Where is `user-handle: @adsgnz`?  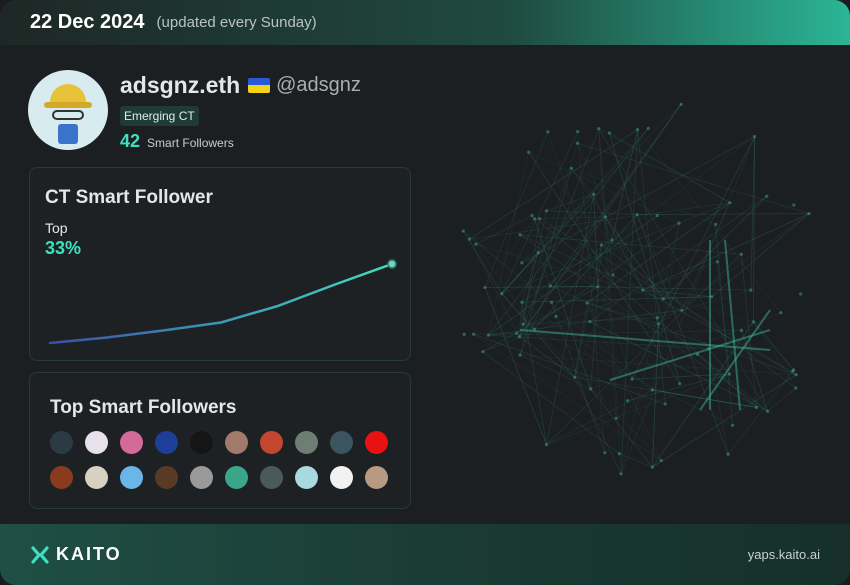 user-handle: @adsgnz is located at coordinates (318, 85).